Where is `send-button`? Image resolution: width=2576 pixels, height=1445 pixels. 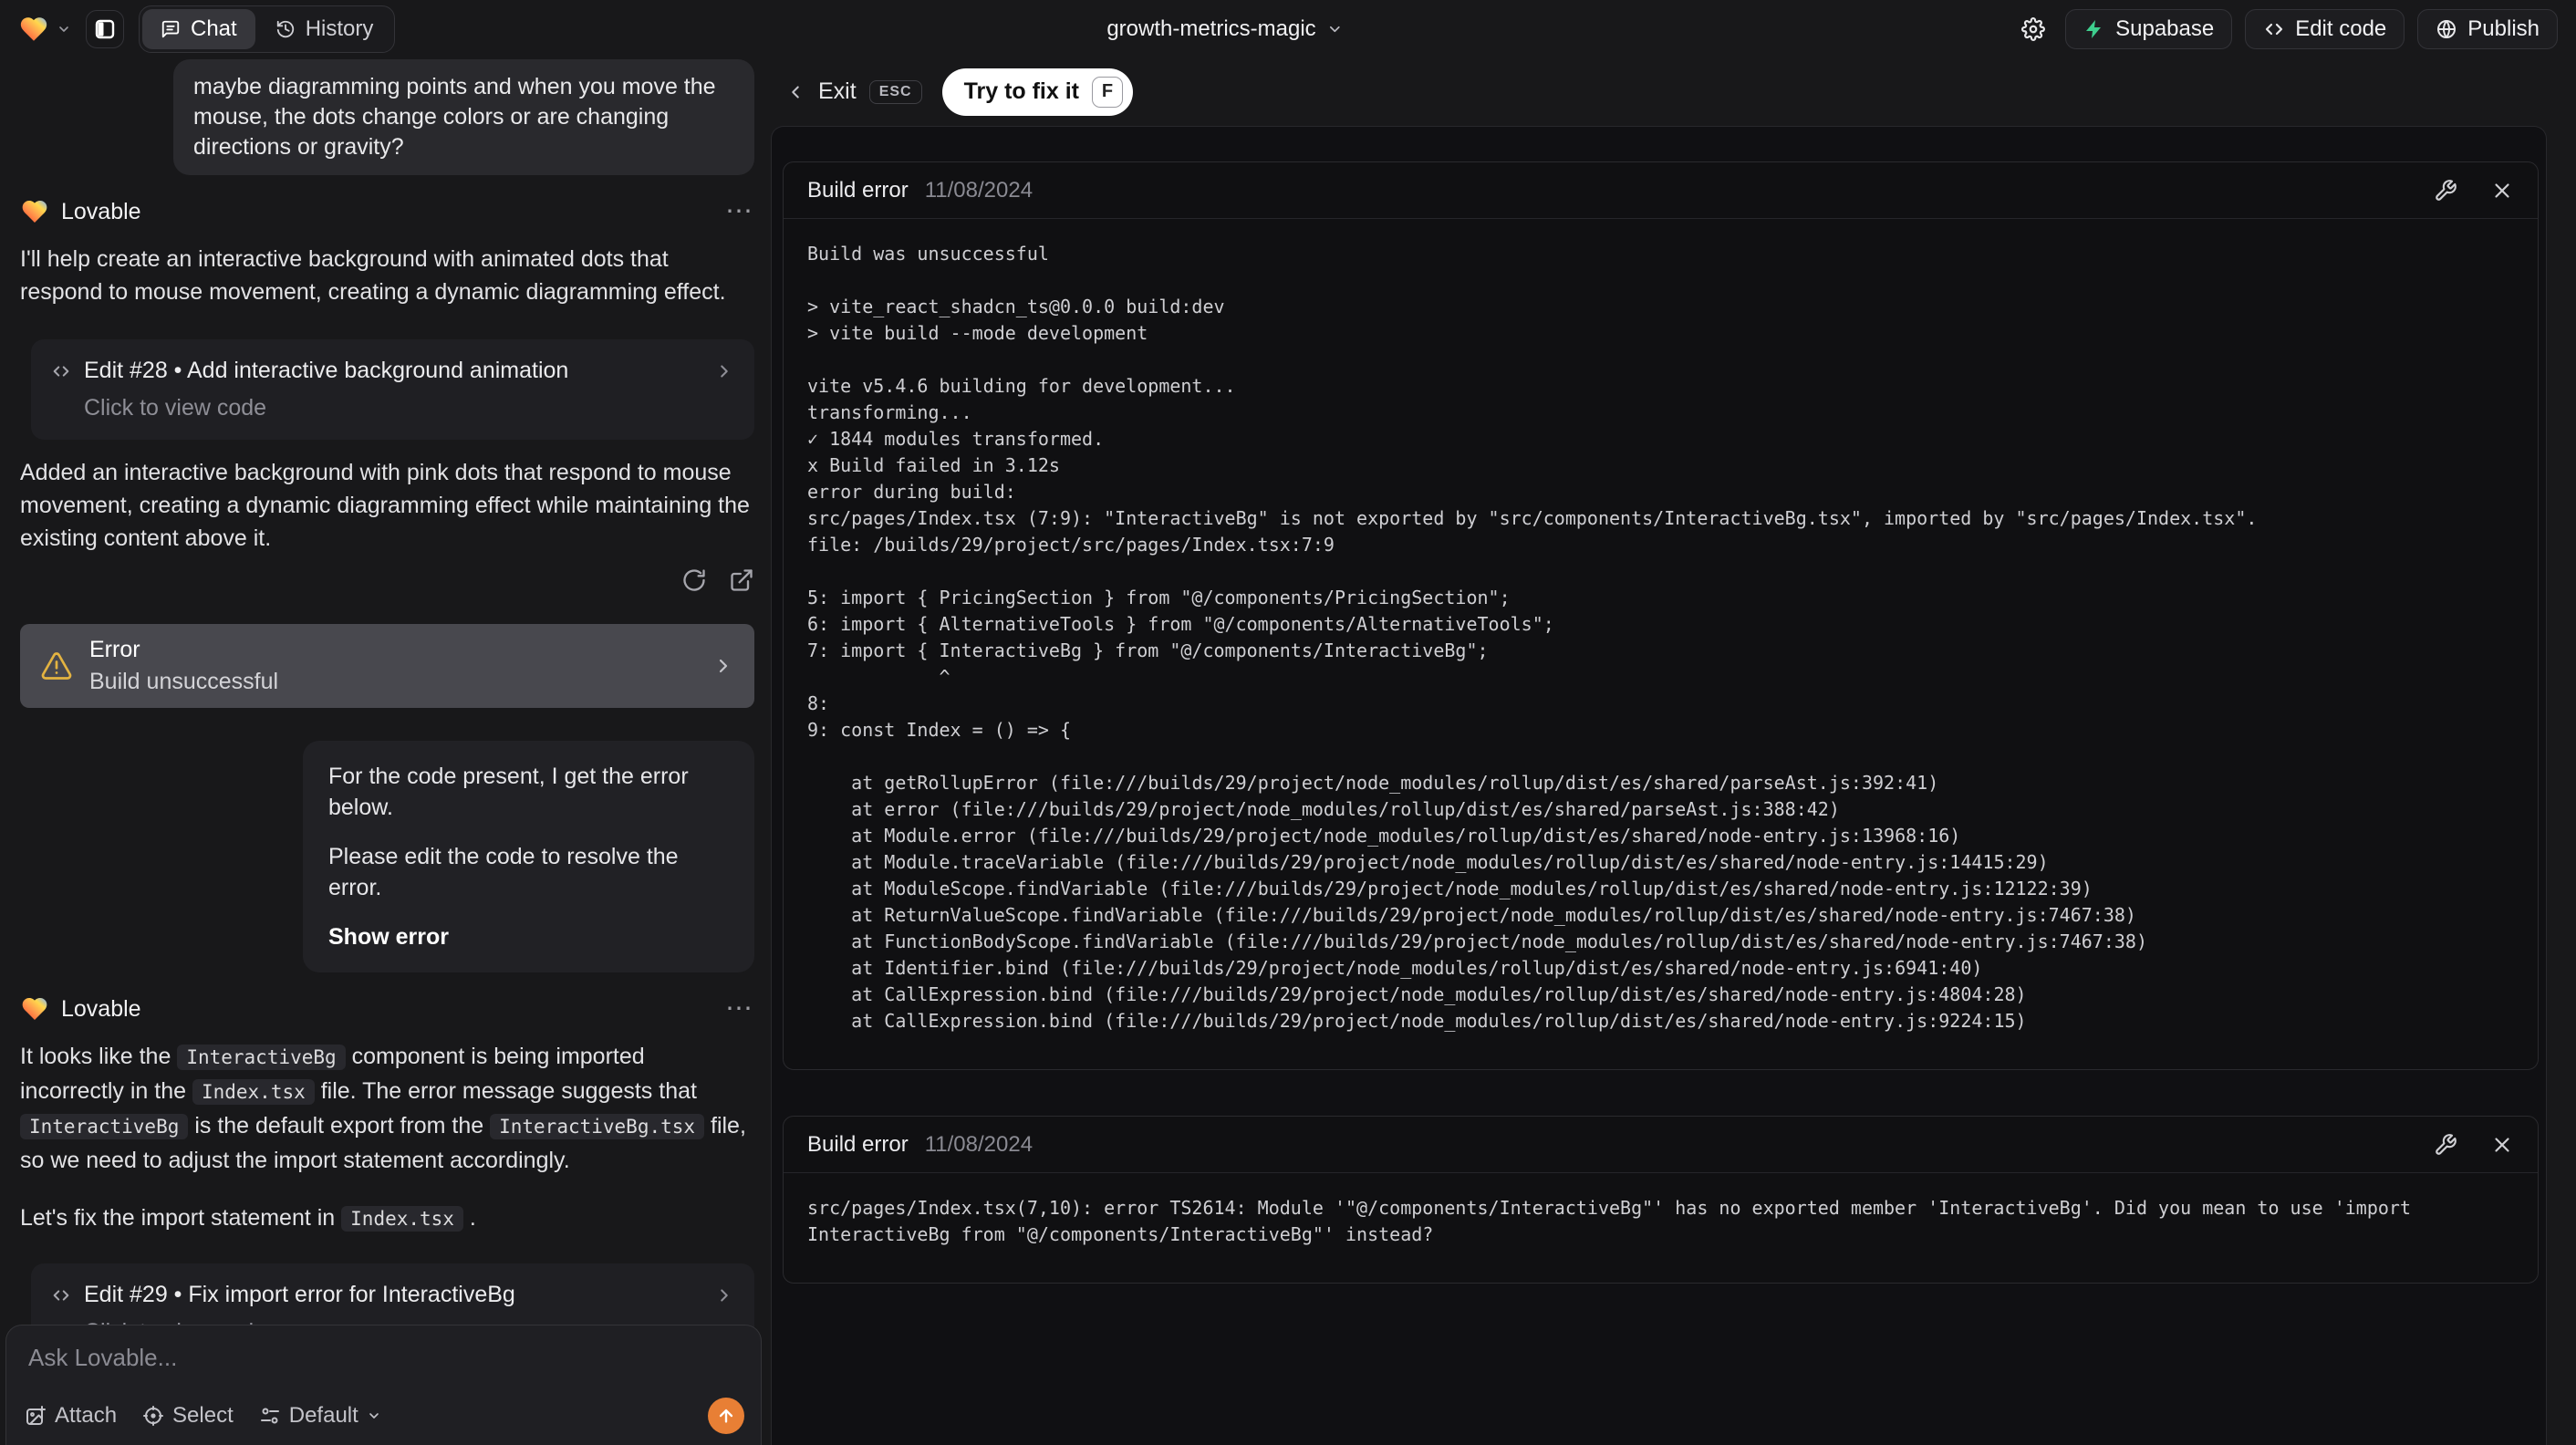
send-button is located at coordinates (726, 1416).